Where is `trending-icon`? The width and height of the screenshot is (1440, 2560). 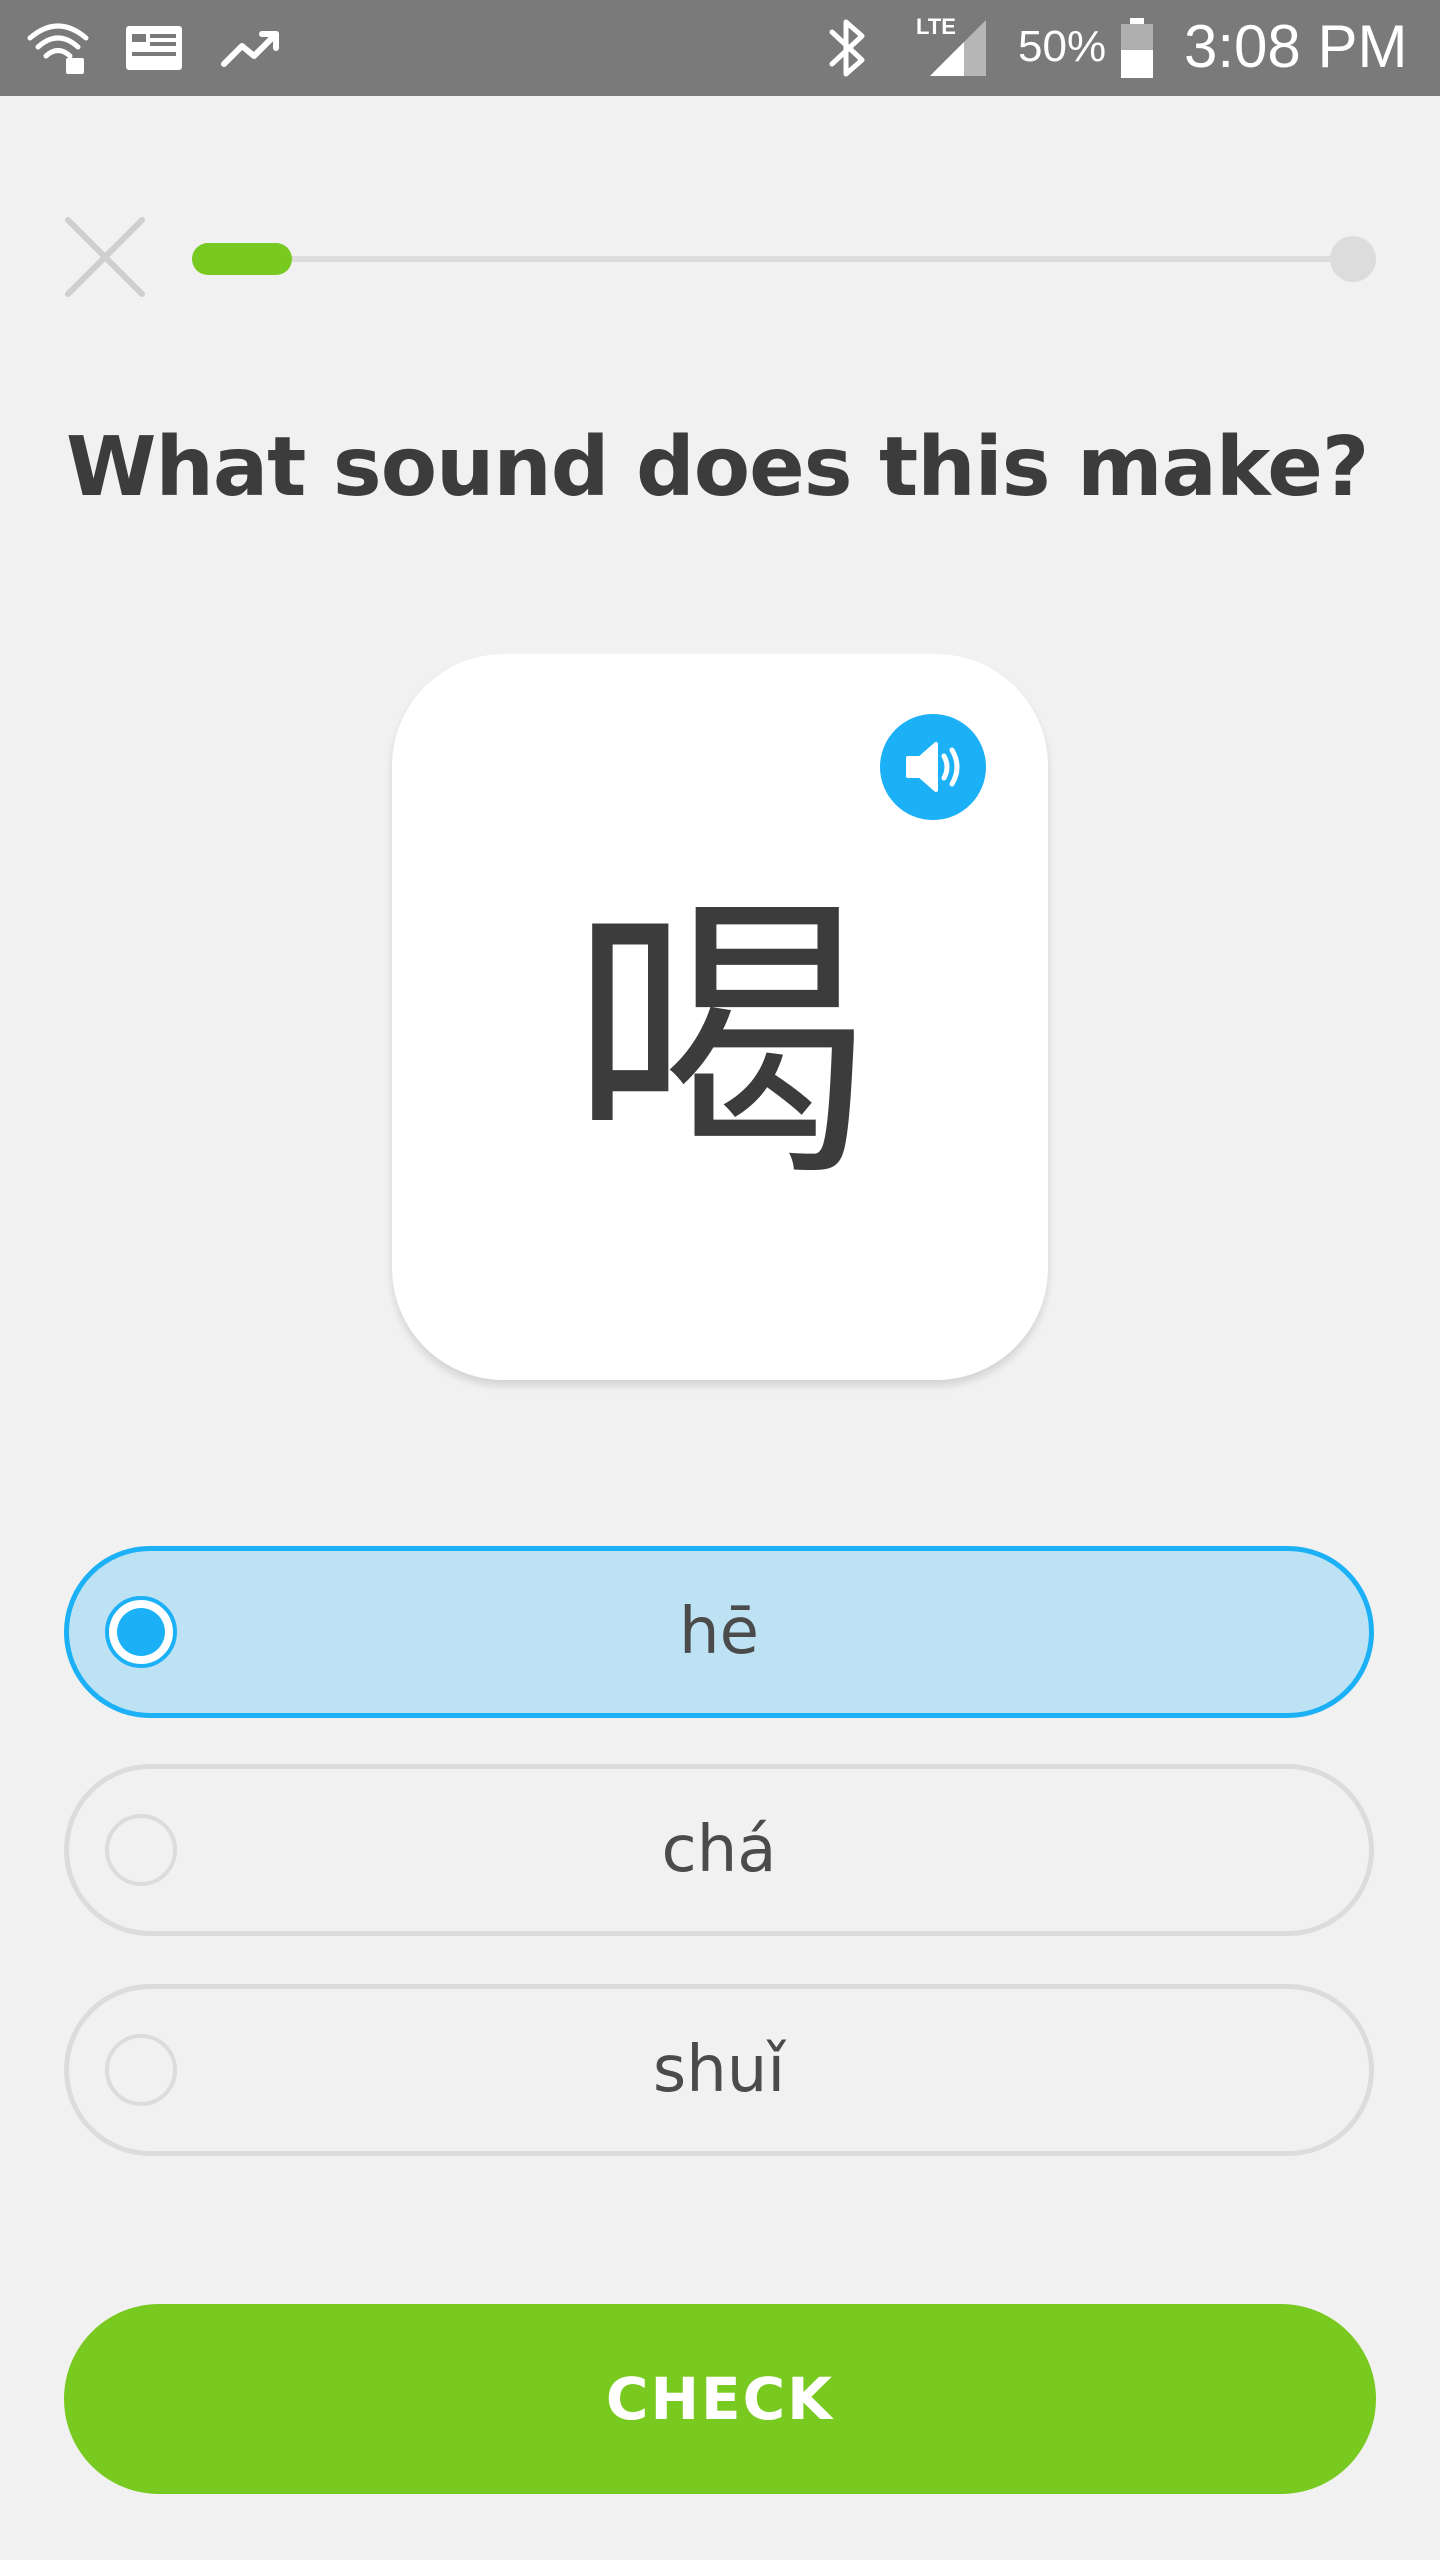 trending-icon is located at coordinates (250, 49).